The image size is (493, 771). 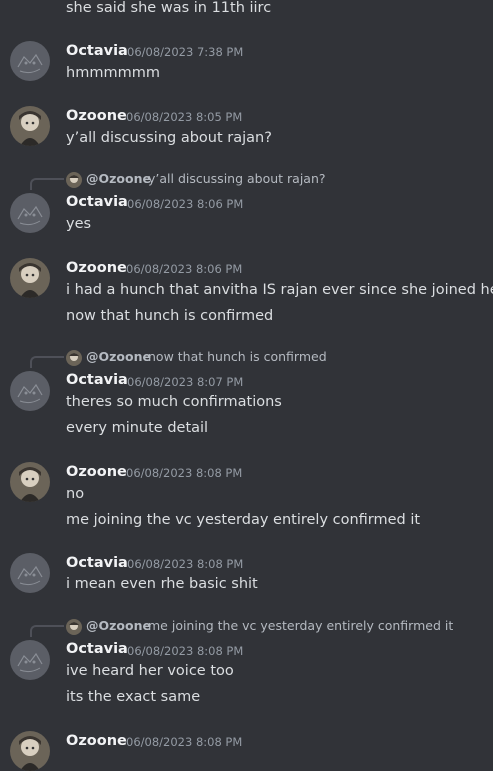 I want to click on reply-preview: @Ozoone y’all discussing about rajan?, so click(x=246, y=179).